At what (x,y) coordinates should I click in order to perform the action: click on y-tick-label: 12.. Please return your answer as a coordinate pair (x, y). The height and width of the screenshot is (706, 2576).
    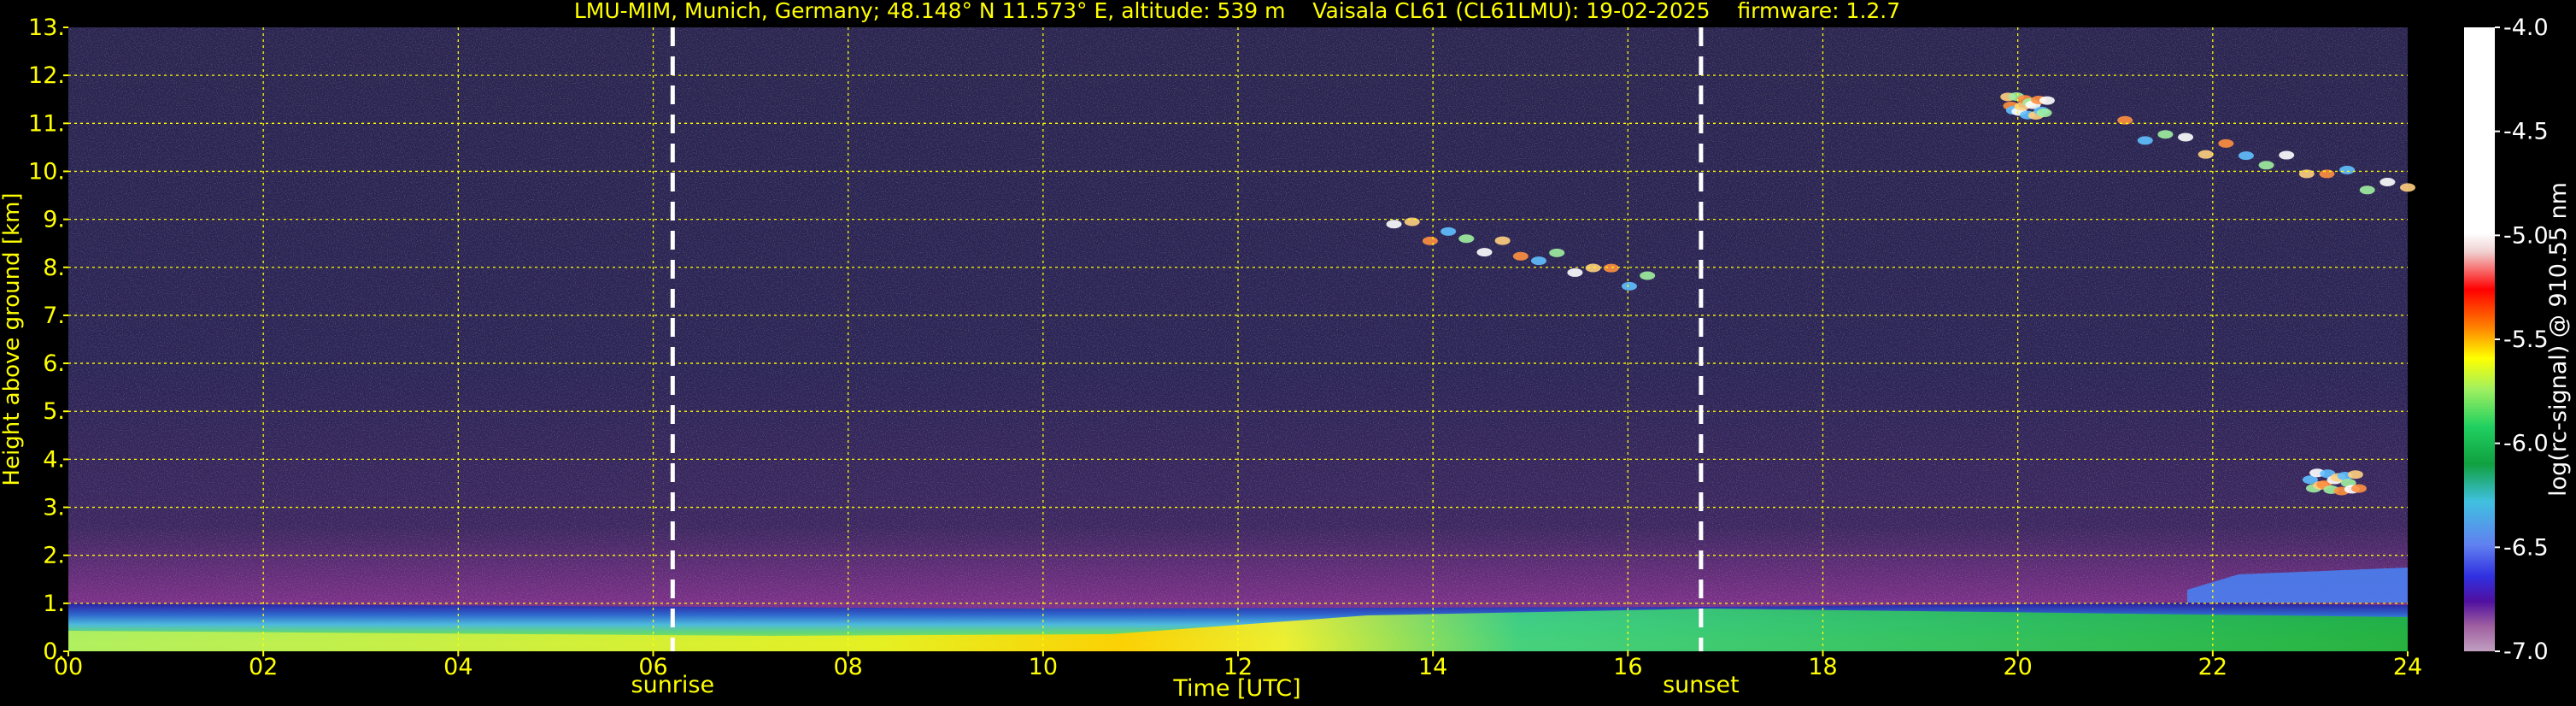
    Looking at the image, I should click on (46, 75).